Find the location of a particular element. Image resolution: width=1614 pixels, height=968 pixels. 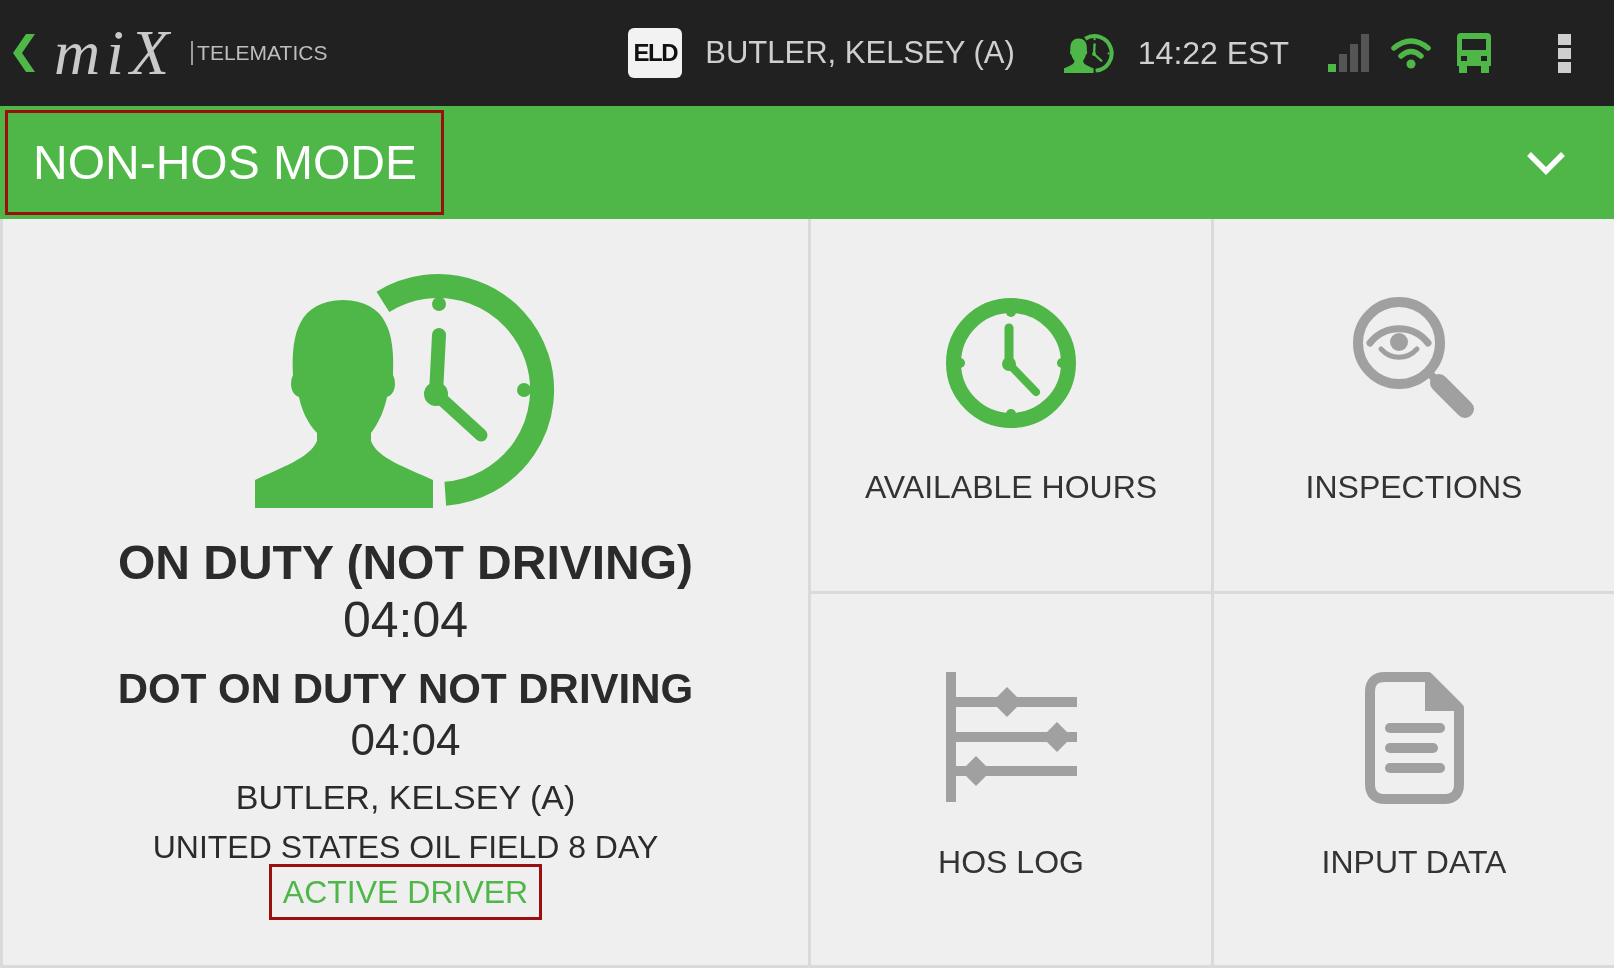

chevron-down-icon is located at coordinates (1546, 162).